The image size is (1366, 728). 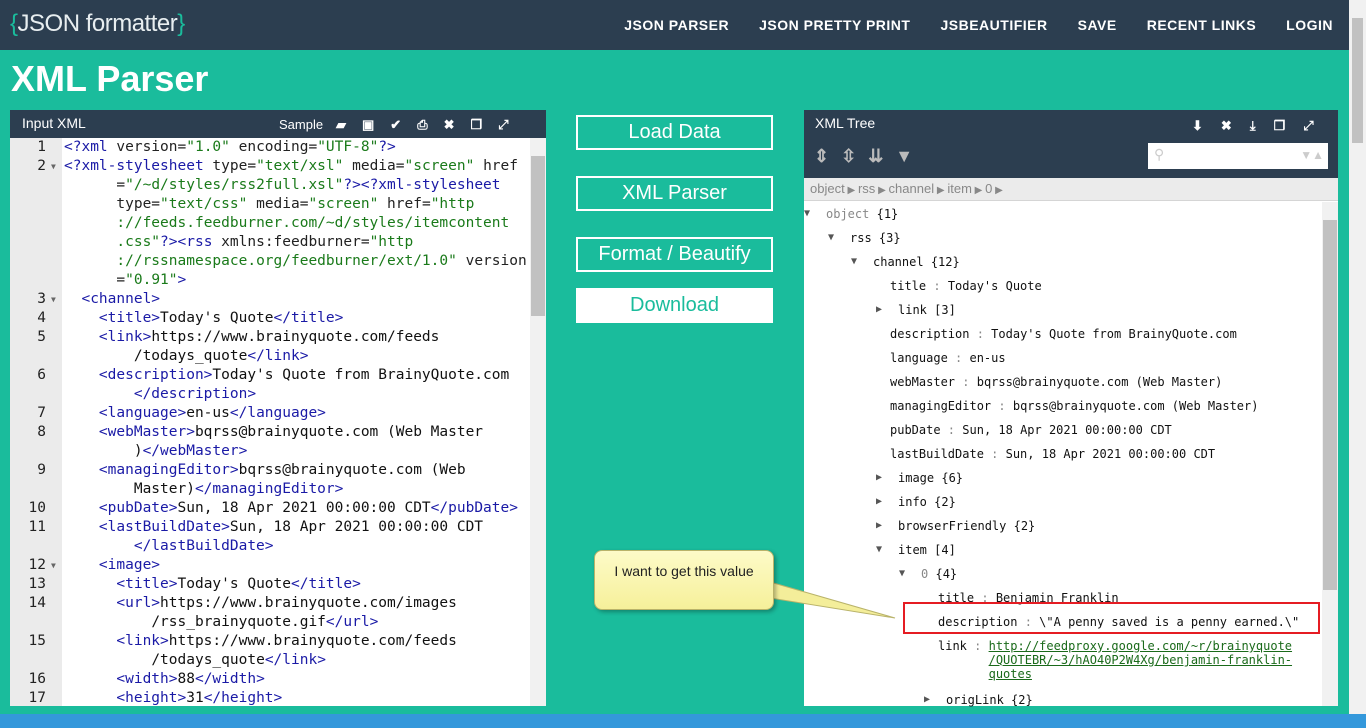 I want to click on callout-note: I want to get this value, so click(x=684, y=580).